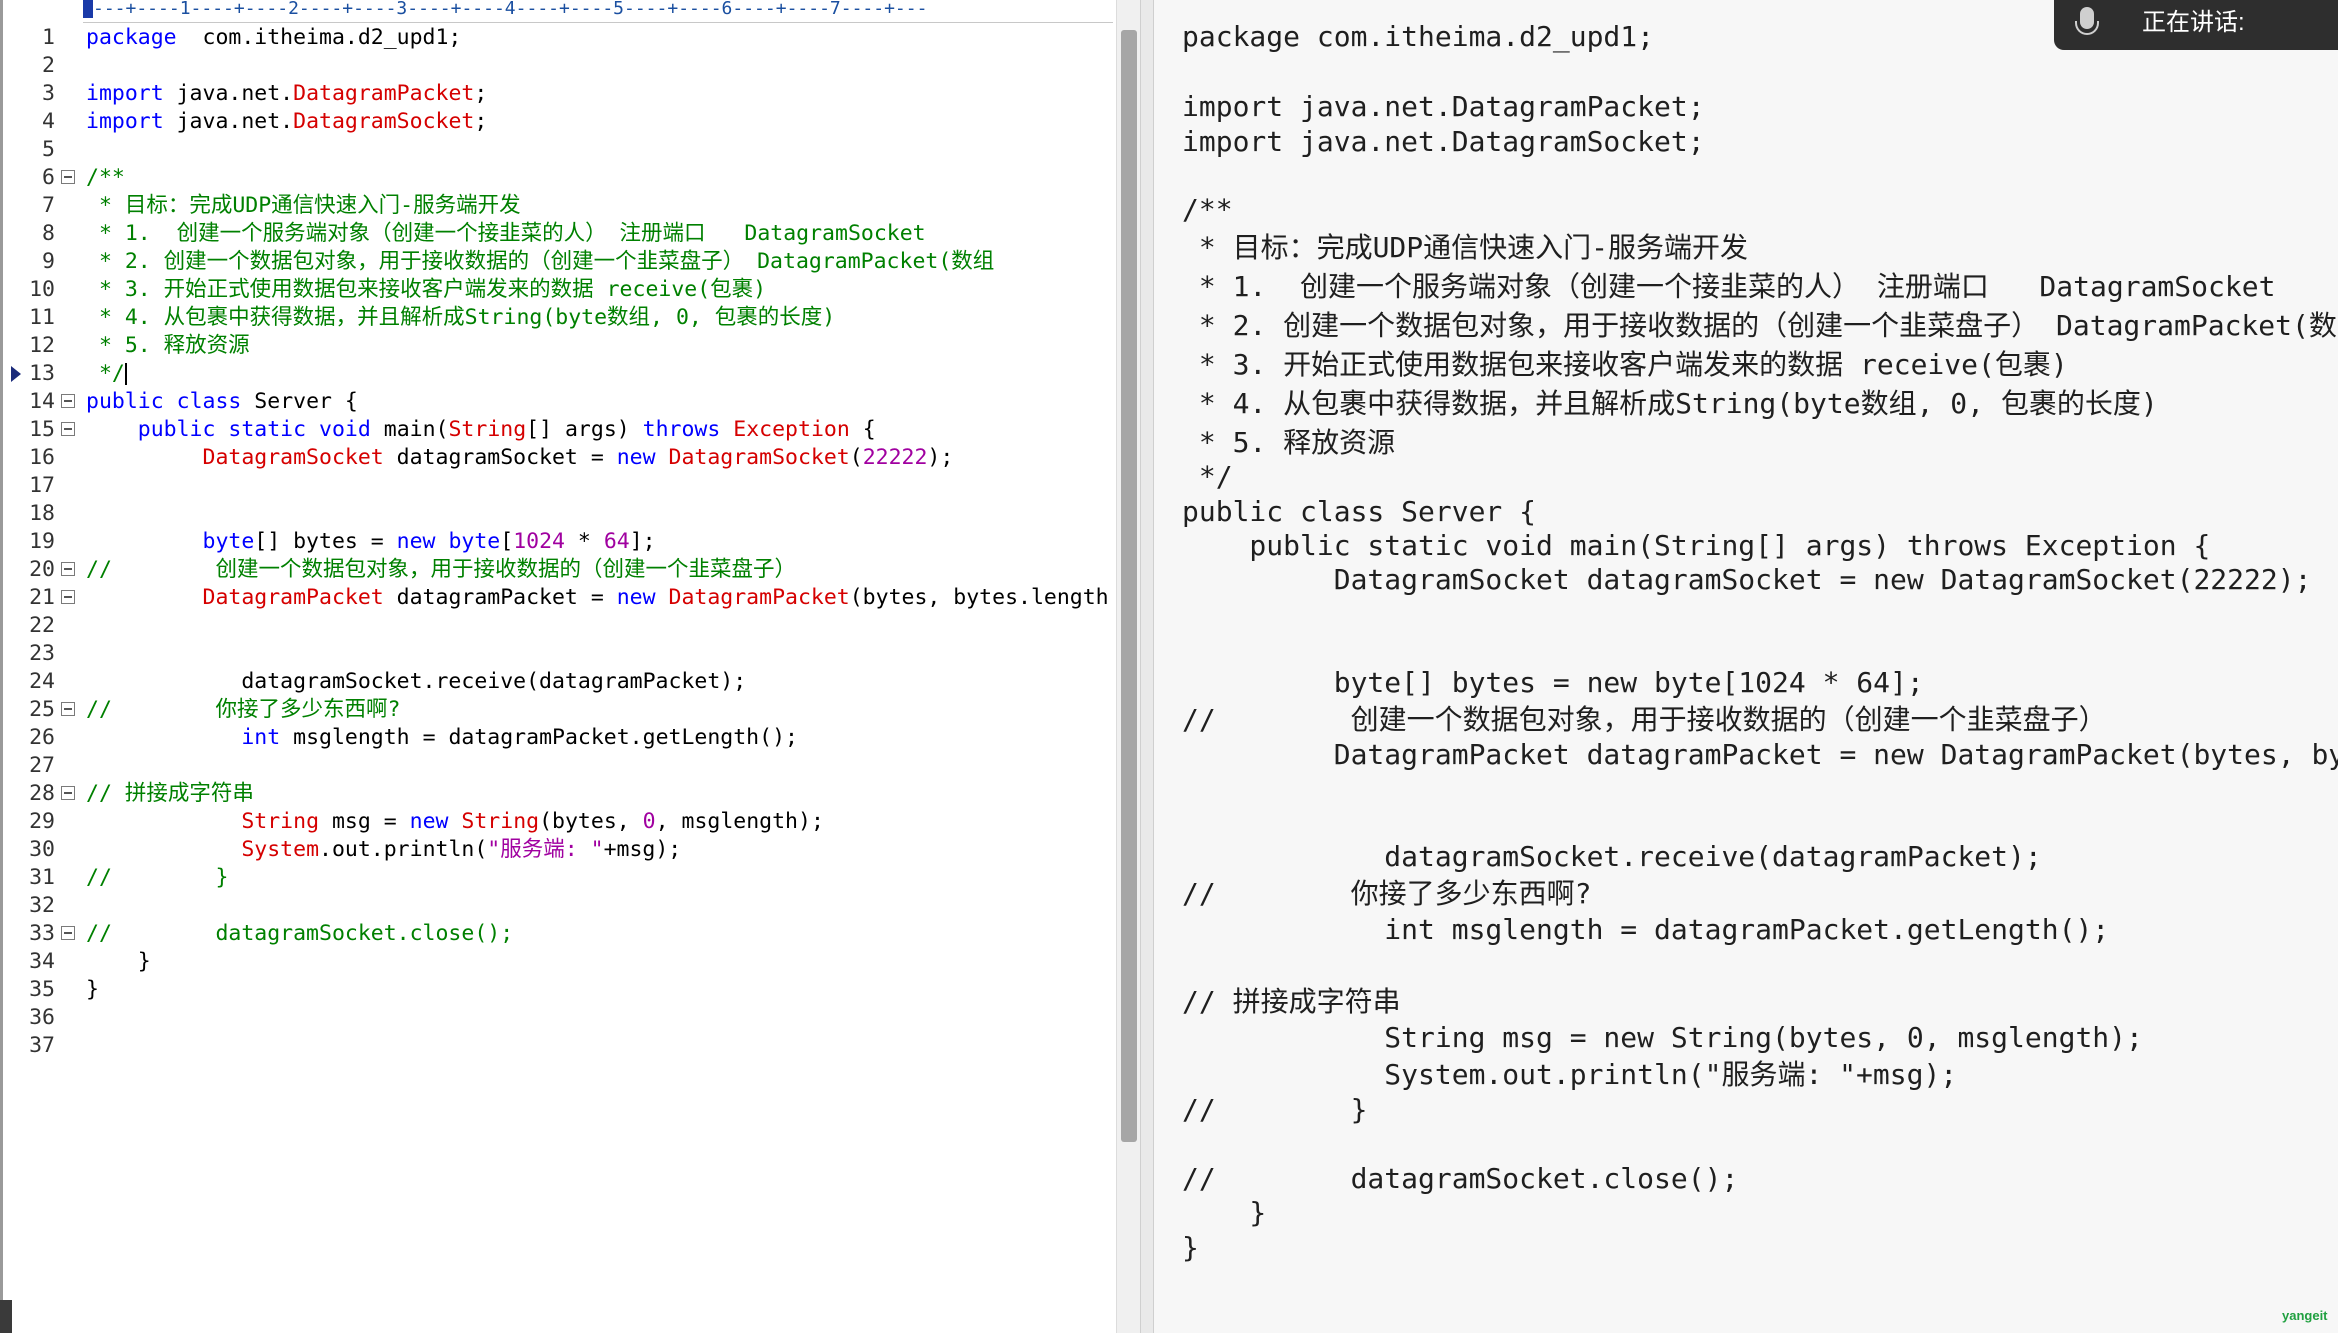  I want to click on code-token: String, so click(487, 429).